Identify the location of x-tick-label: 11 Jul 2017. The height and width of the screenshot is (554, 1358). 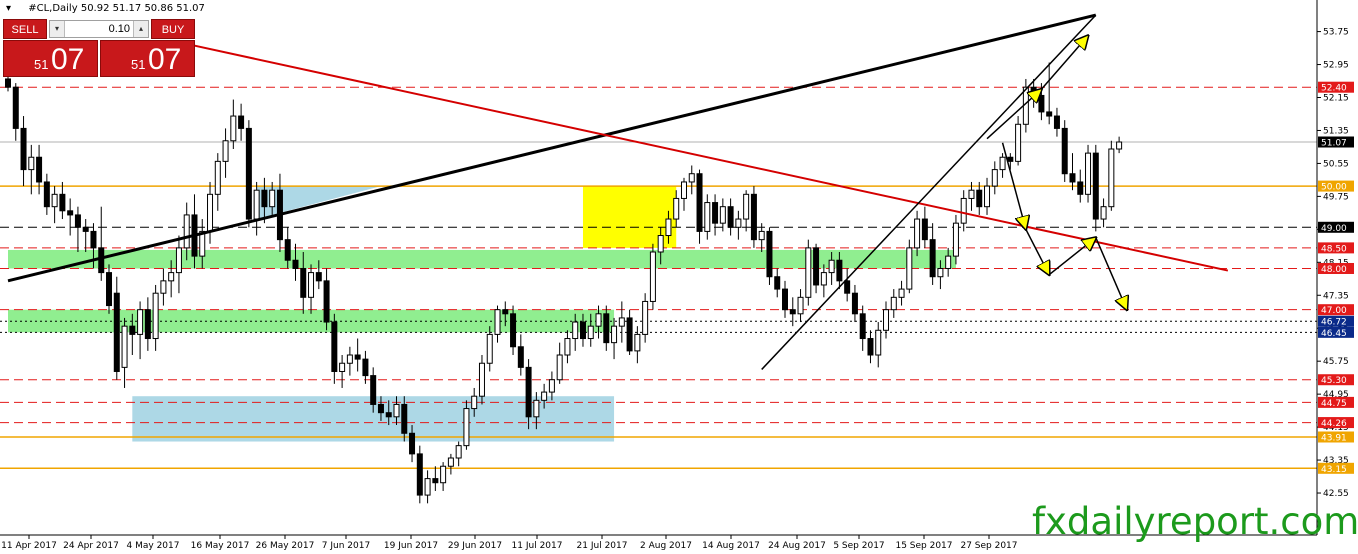
(537, 546).